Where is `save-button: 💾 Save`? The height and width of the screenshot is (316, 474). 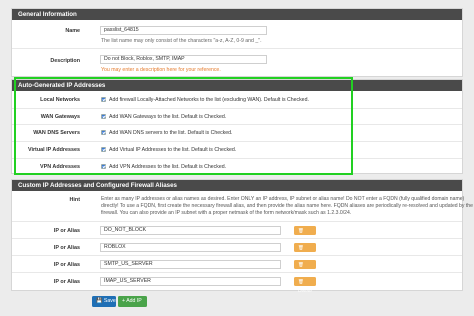 save-button: 💾 Save is located at coordinates (104, 301).